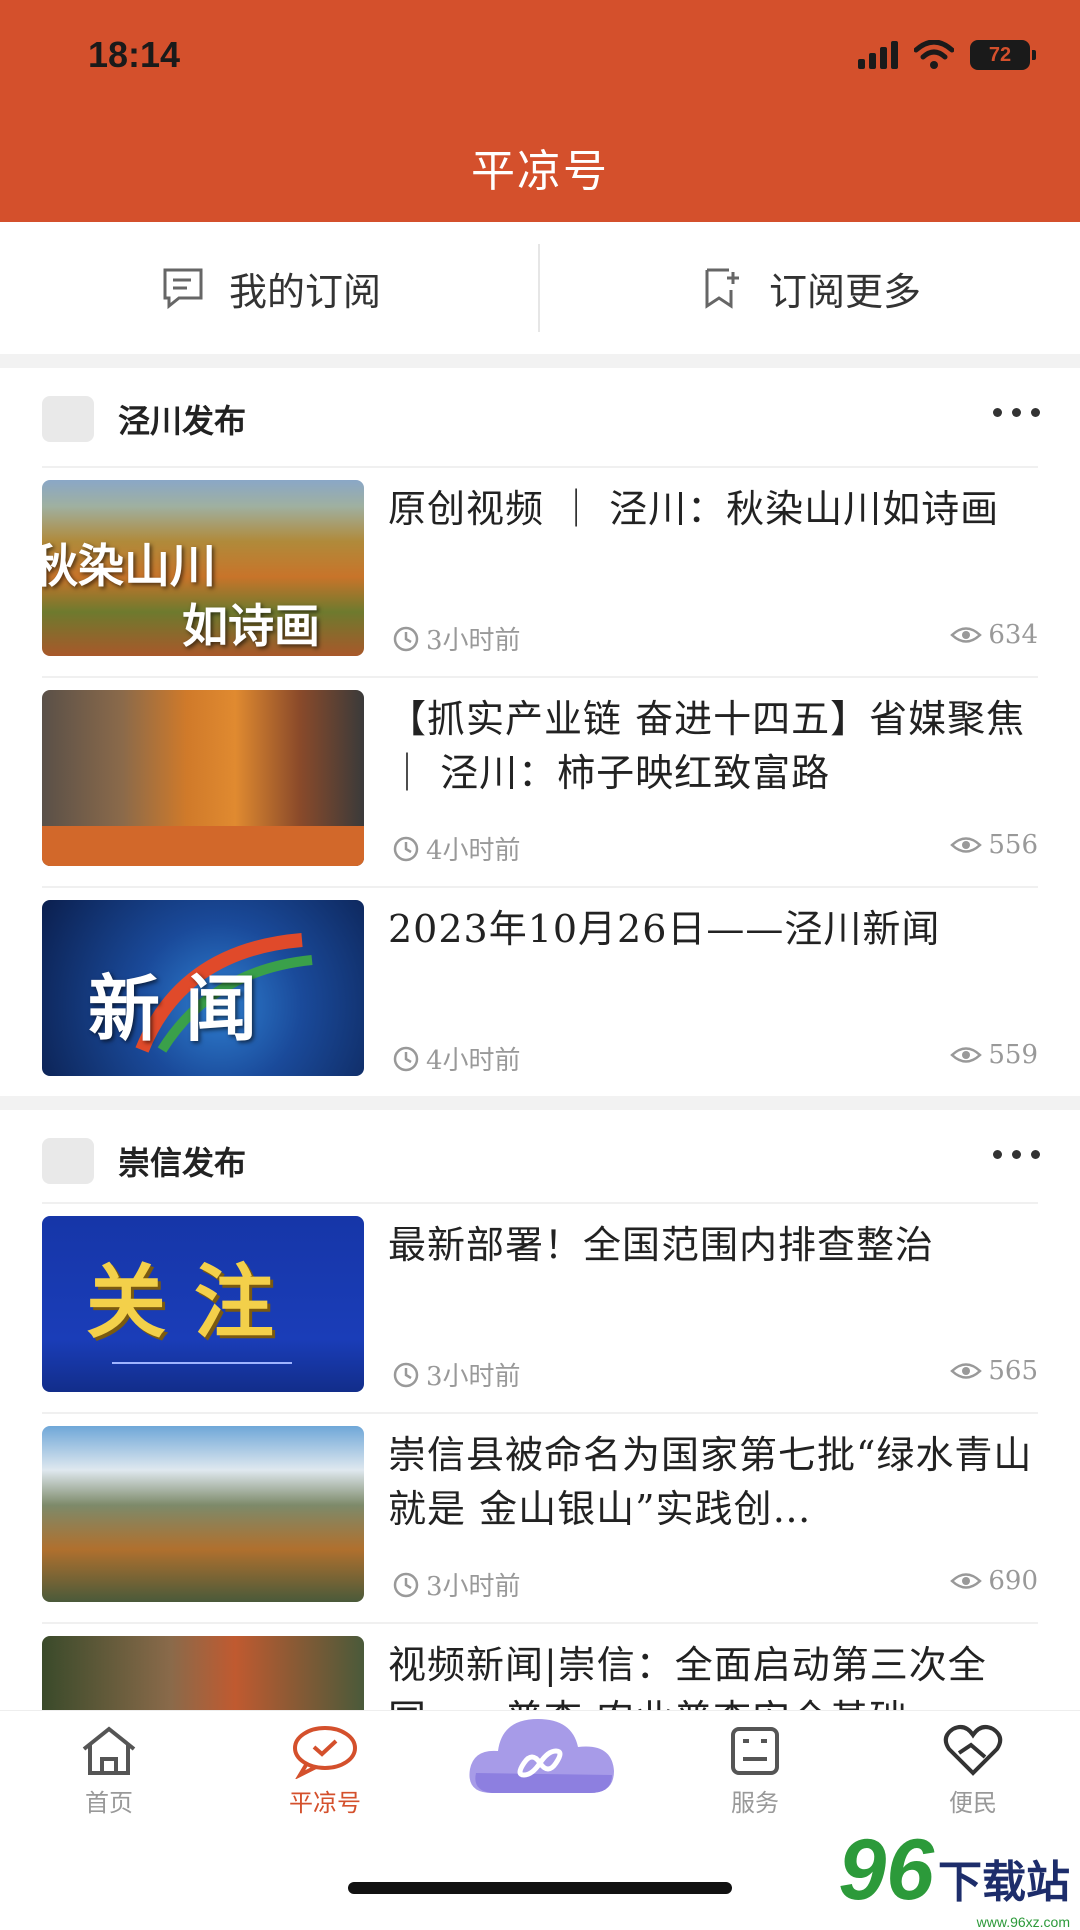 Image resolution: width=1080 pixels, height=1930 pixels. I want to click on watermark-number: 96, so click(886, 1870).